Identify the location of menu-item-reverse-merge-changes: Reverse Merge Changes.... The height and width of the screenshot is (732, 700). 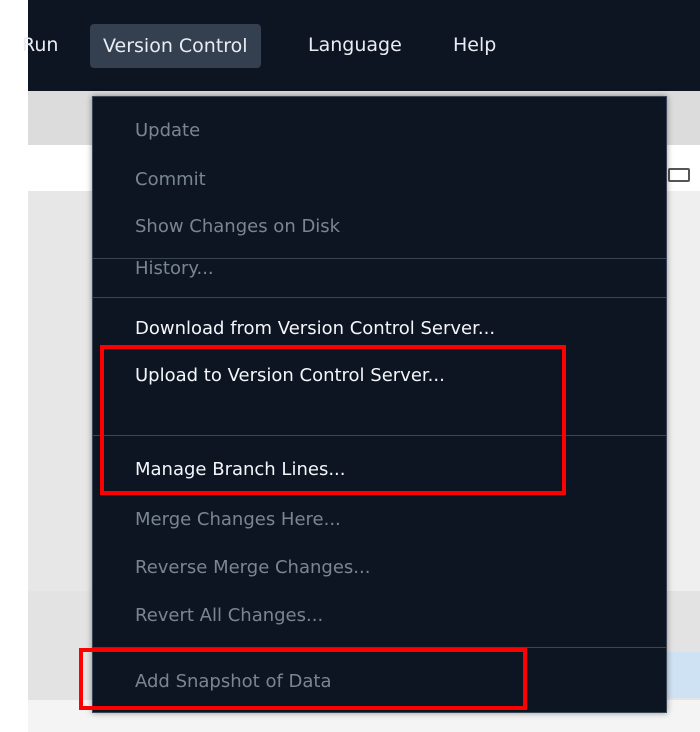
(252, 568).